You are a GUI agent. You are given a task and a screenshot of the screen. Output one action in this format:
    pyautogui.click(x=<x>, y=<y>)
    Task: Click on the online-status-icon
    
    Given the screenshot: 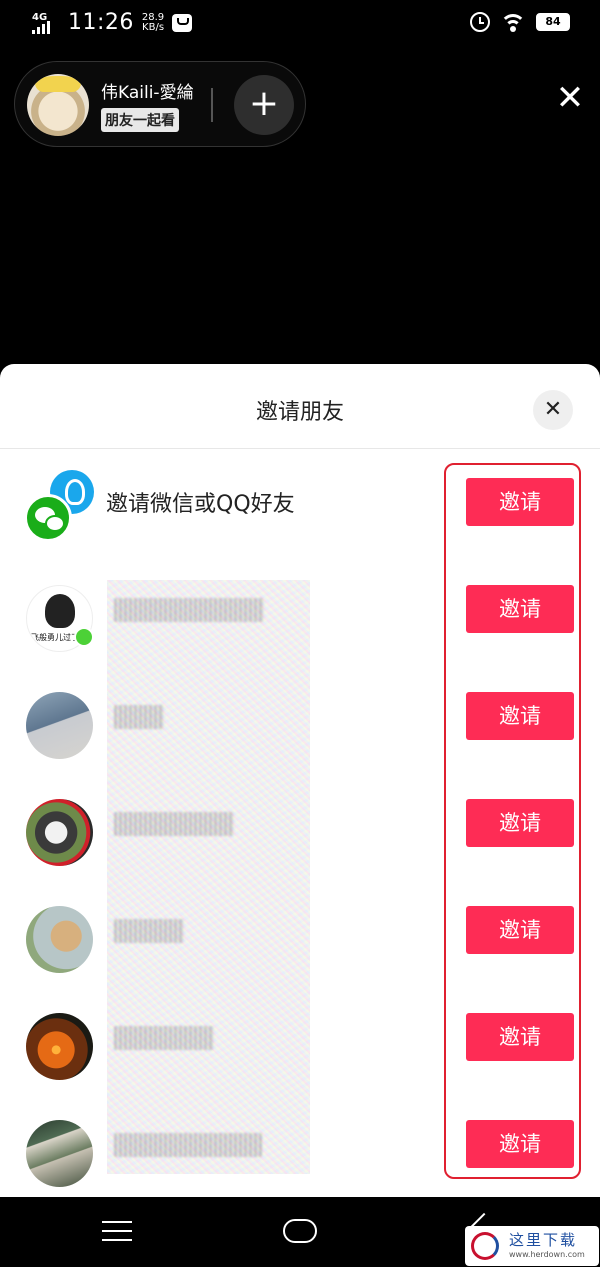 What is the action you would take?
    pyautogui.click(x=84, y=637)
    